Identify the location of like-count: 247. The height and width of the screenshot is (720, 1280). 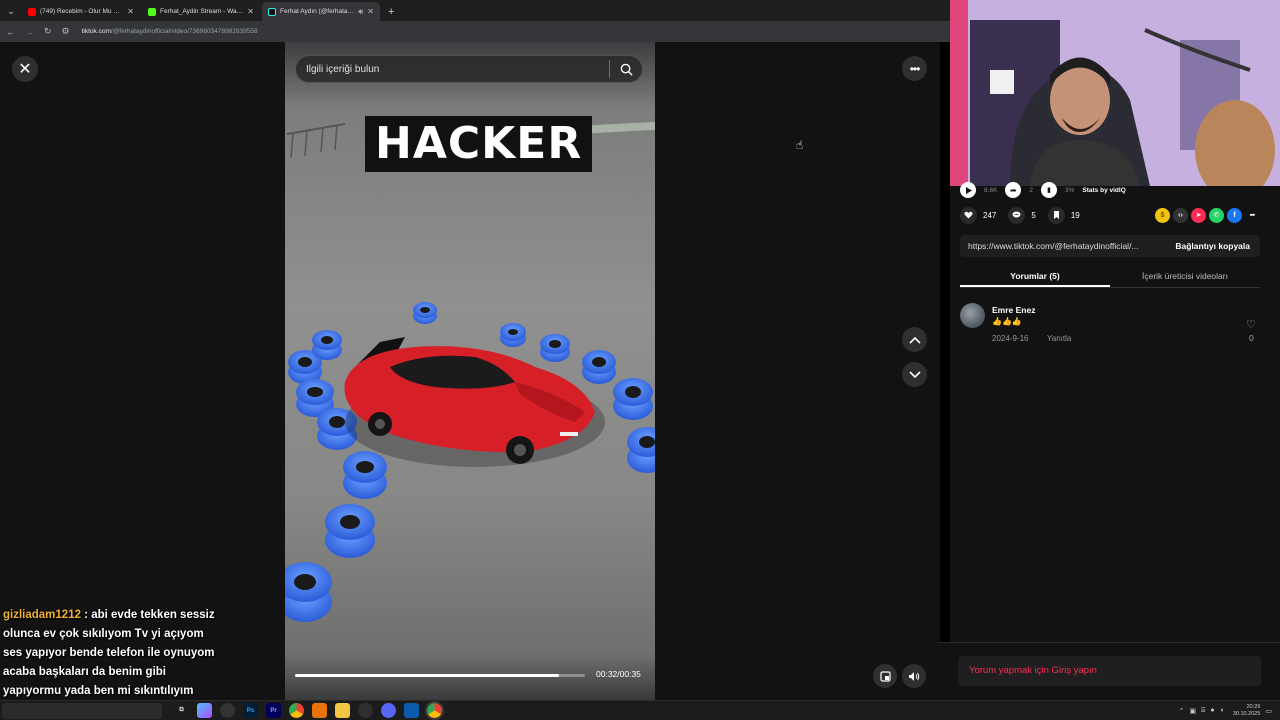
(990, 215).